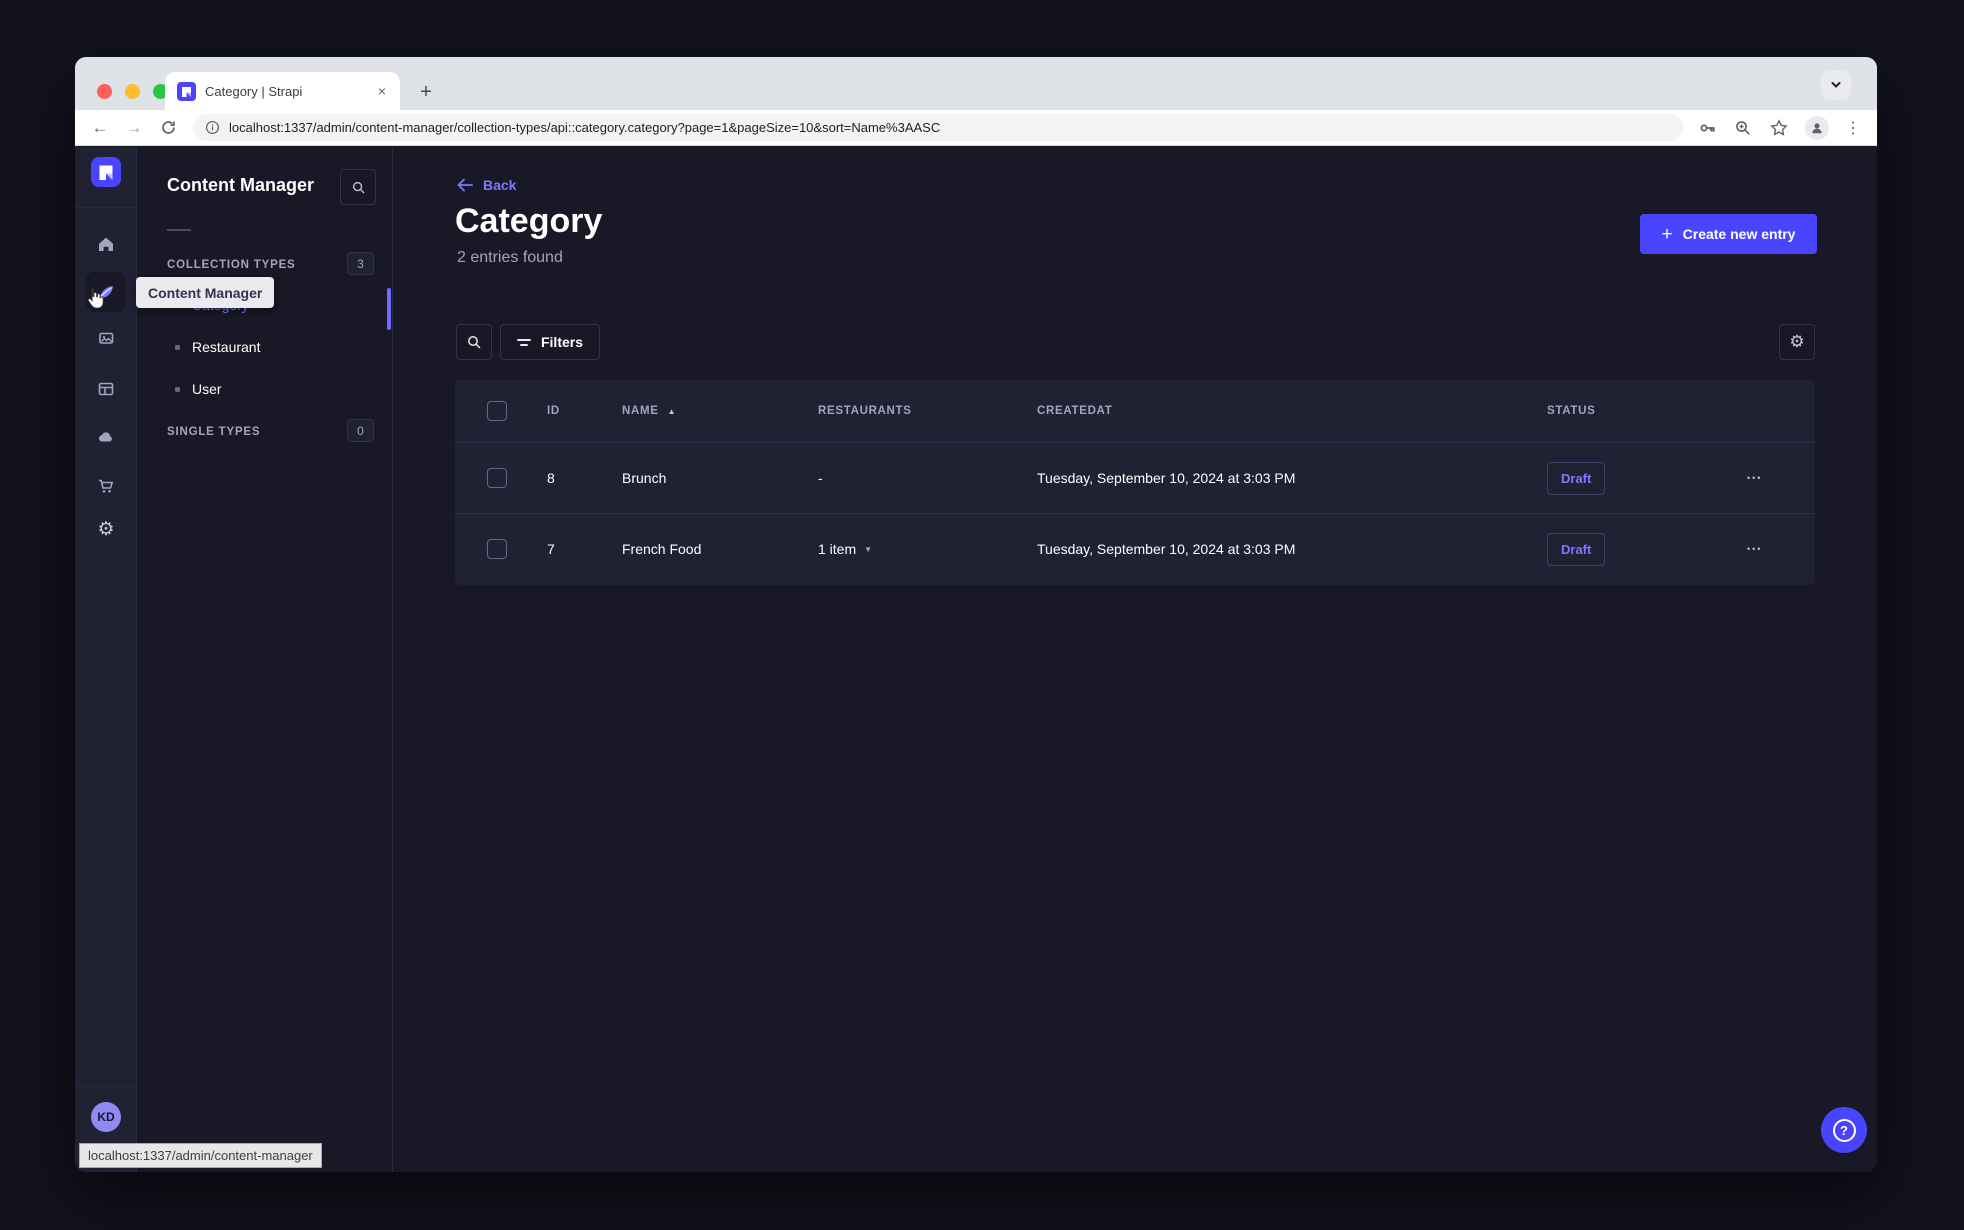 Image resolution: width=1964 pixels, height=1230 pixels. Describe the element at coordinates (1779, 128) in the screenshot. I see `bookmark-star-icon` at that location.